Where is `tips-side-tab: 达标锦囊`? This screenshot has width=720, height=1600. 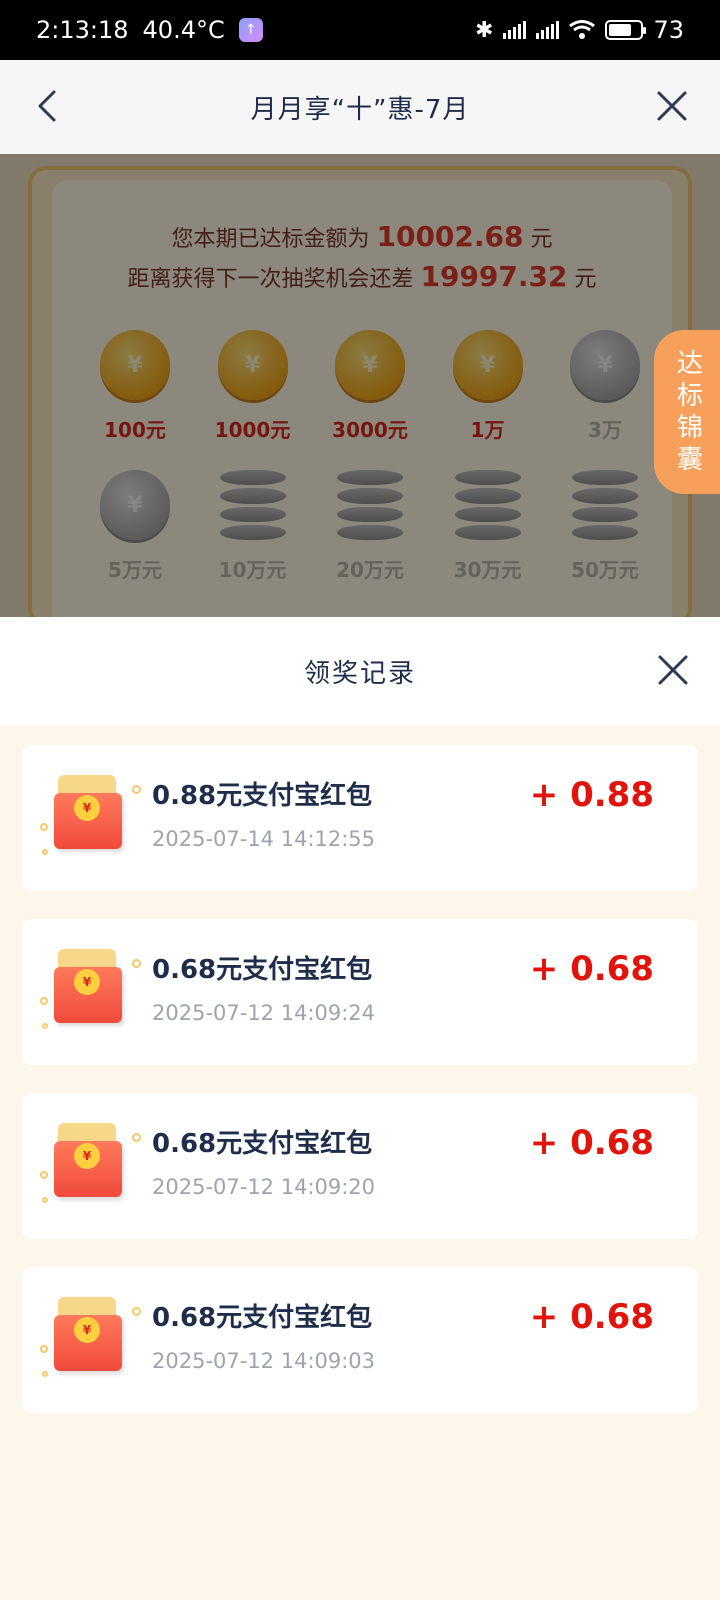 tips-side-tab: 达标锦囊 is located at coordinates (687, 412).